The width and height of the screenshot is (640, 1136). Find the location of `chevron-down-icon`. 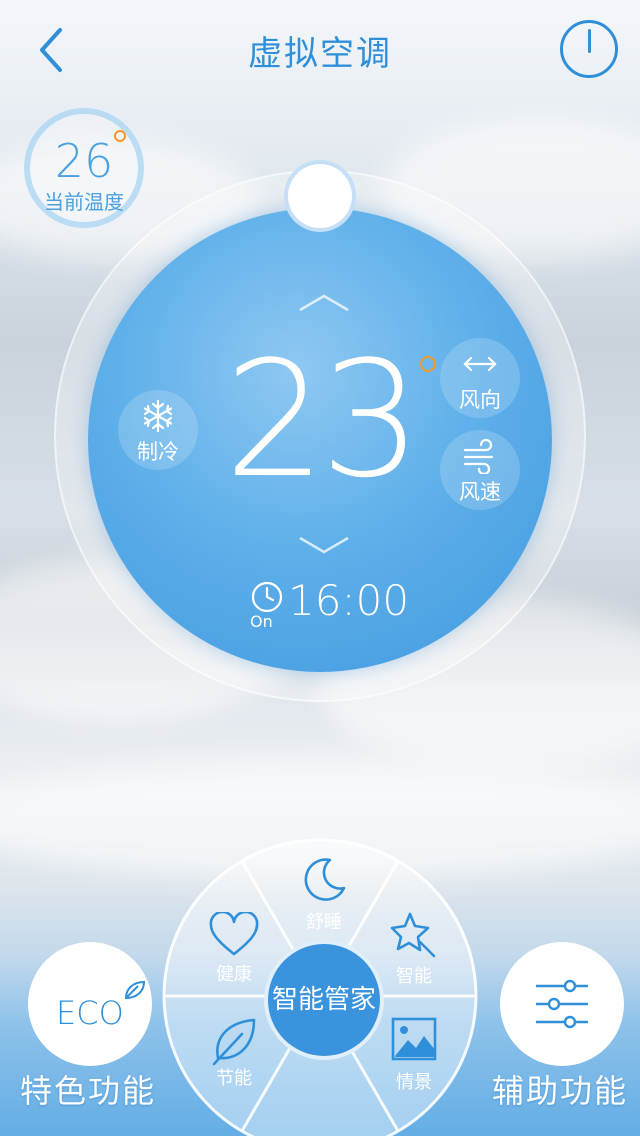

chevron-down-icon is located at coordinates (324, 545).